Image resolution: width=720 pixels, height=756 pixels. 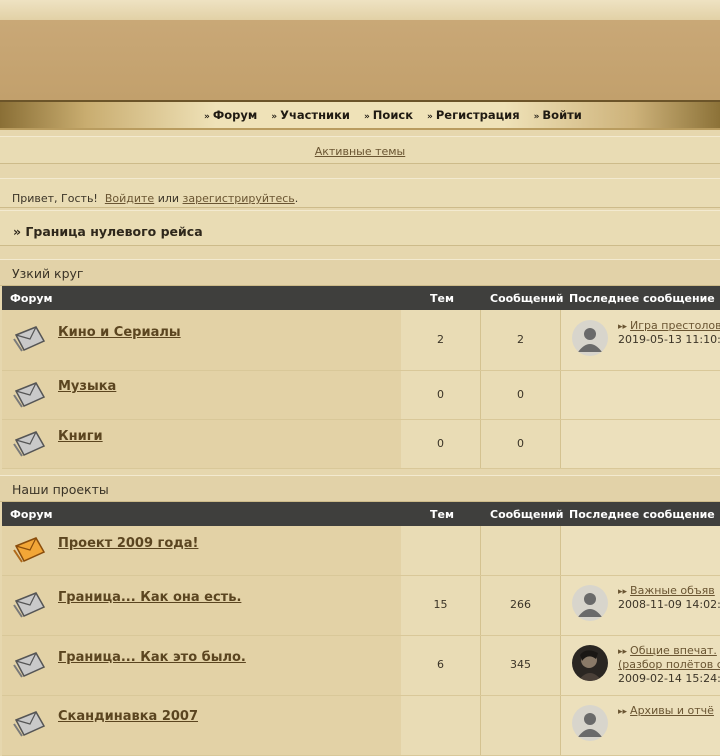 What do you see at coordinates (675, 325) in the screenshot?
I see `last-post-title: Игра престолов` at bounding box center [675, 325].